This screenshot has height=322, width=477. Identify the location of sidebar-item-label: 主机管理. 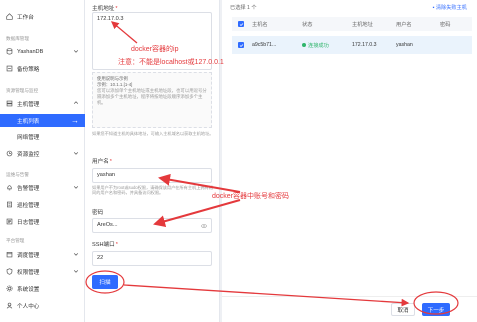
(28, 104).